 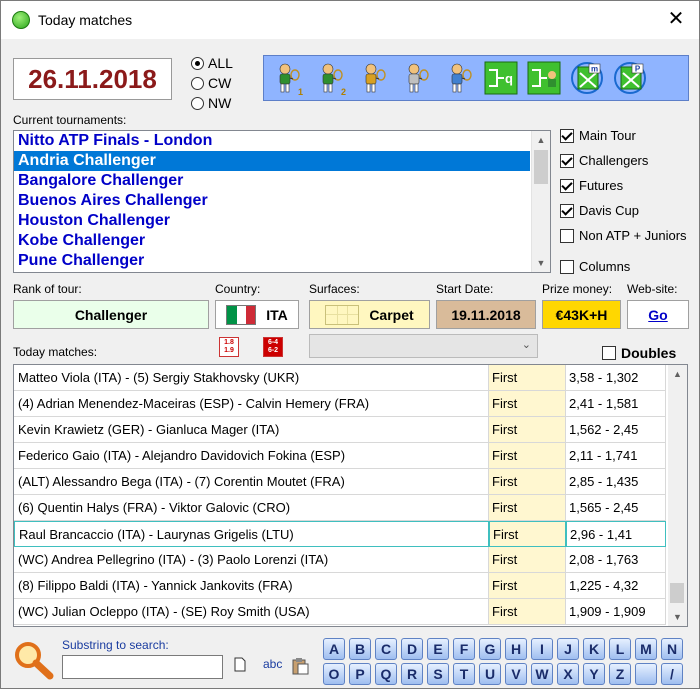 What do you see at coordinates (594, 69) in the screenshot?
I see `toolbar-letter: m` at bounding box center [594, 69].